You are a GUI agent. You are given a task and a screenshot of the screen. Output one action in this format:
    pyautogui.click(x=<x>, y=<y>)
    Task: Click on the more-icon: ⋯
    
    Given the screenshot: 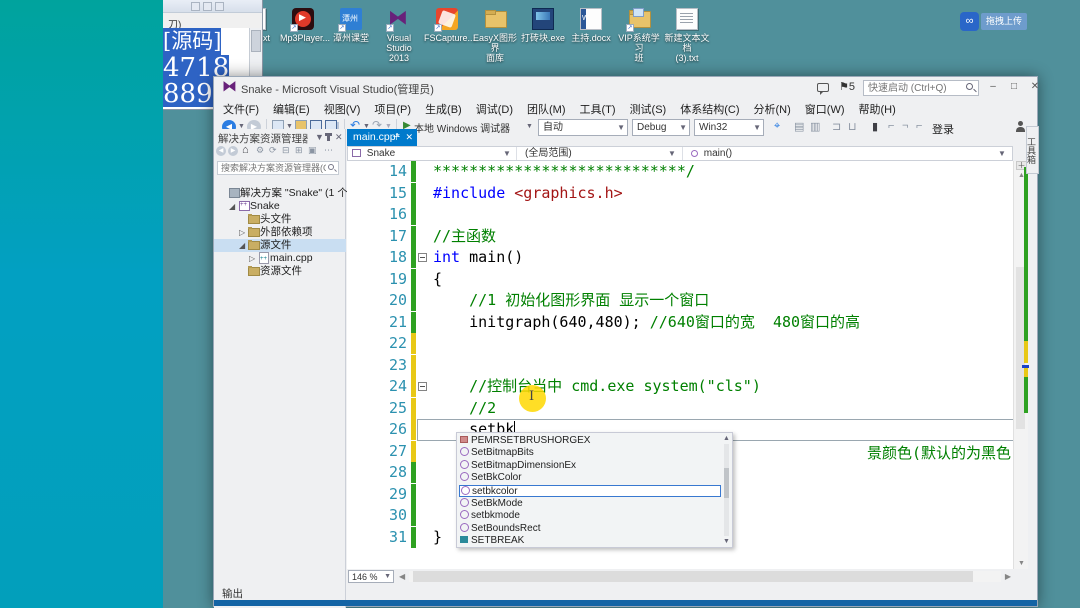 What is the action you would take?
    pyautogui.click(x=328, y=150)
    